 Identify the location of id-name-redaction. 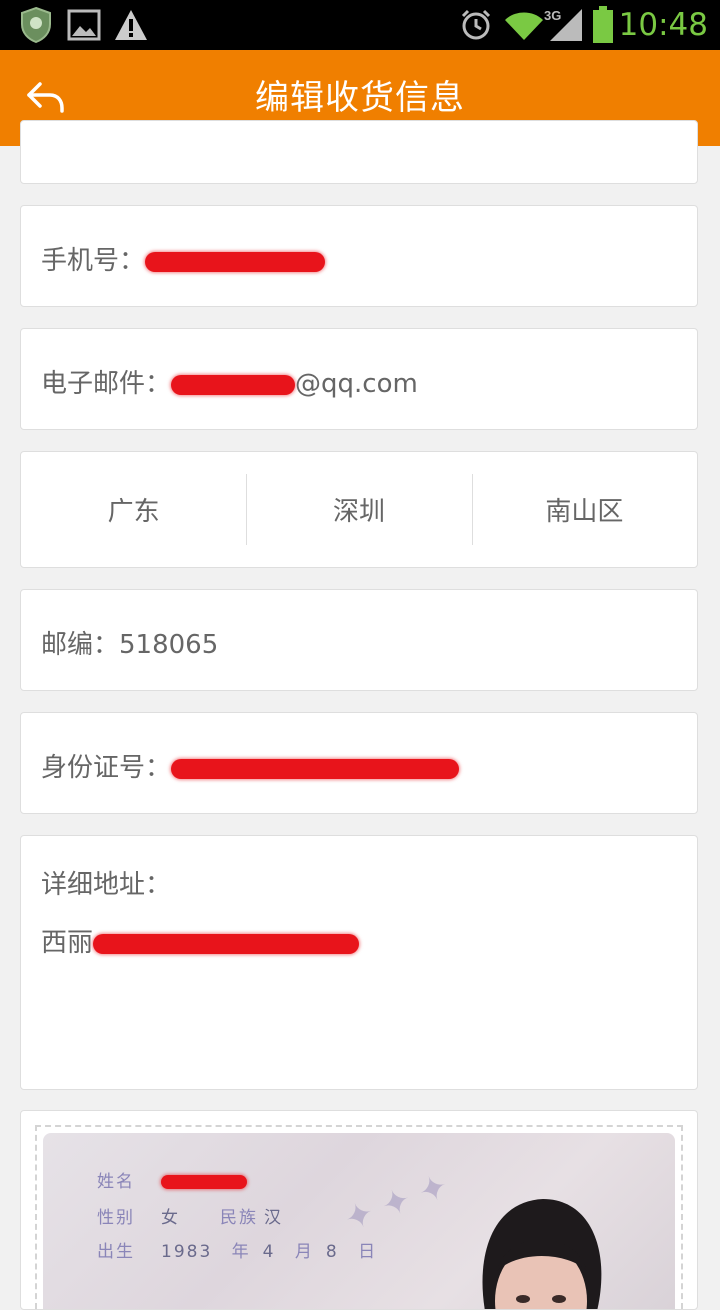
(204, 1182).